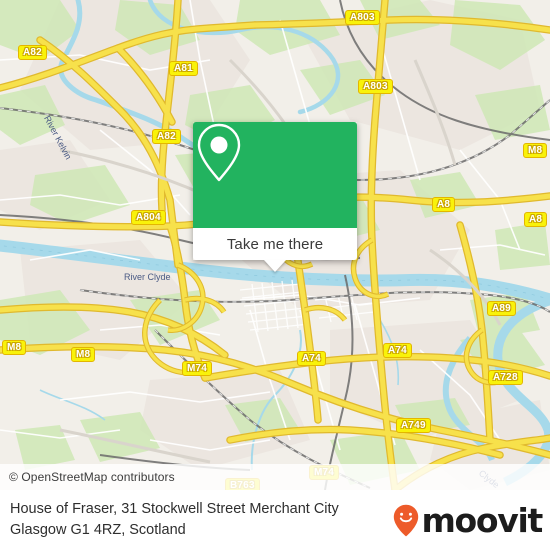  What do you see at coordinates (275, 477) in the screenshot?
I see `map-attribution-bar: © OpenStreetMap contributors` at bounding box center [275, 477].